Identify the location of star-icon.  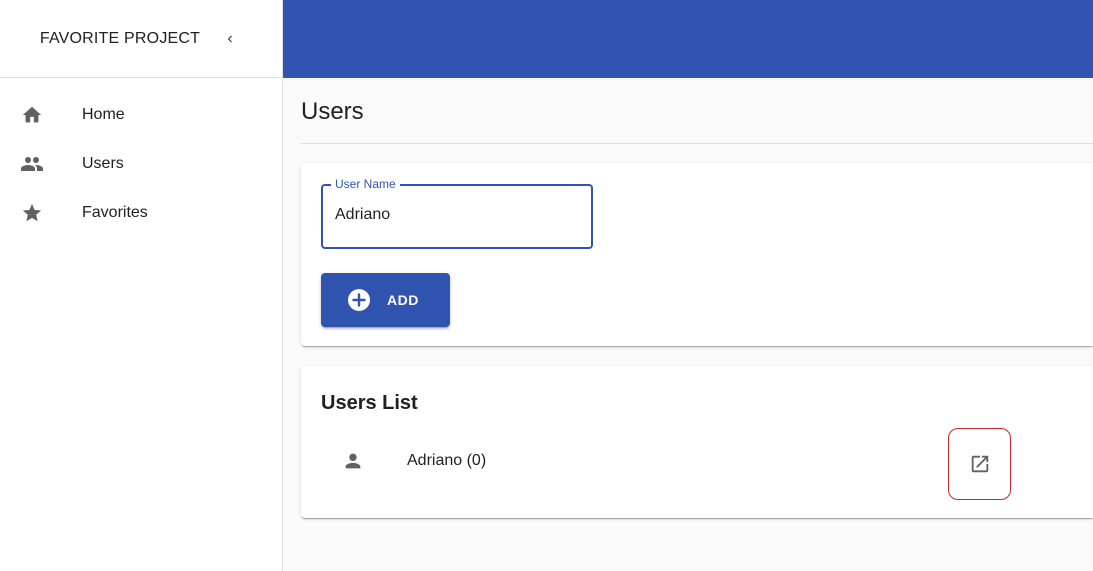
(32, 213).